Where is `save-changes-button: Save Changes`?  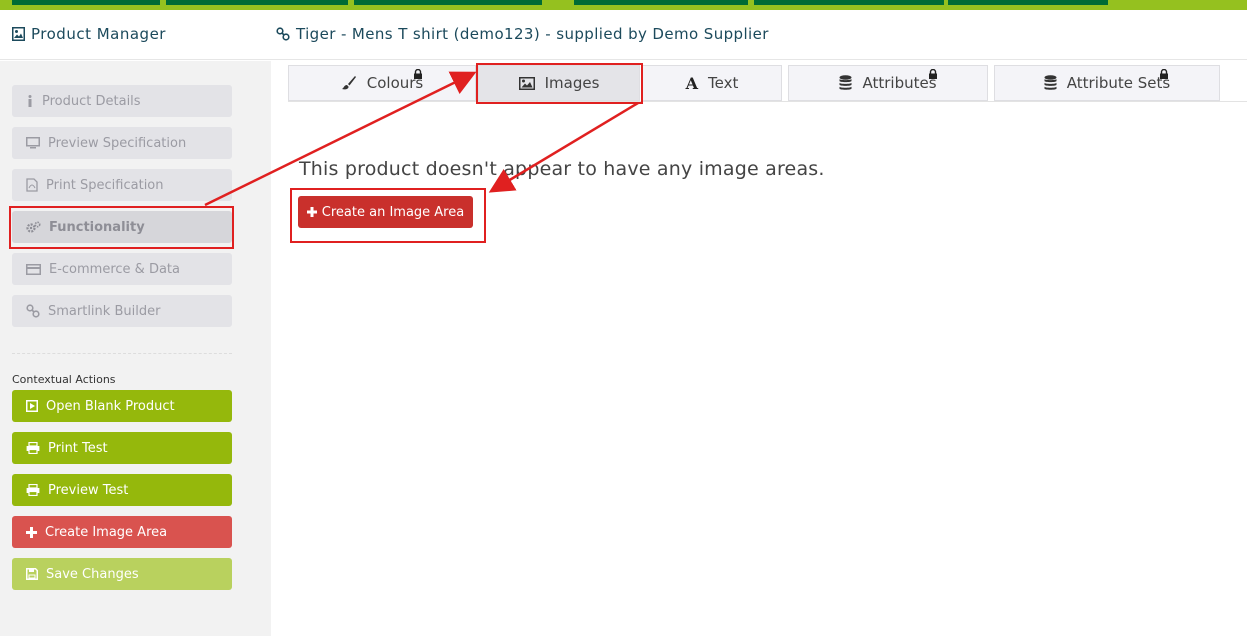
save-changes-button: Save Changes is located at coordinates (122, 574).